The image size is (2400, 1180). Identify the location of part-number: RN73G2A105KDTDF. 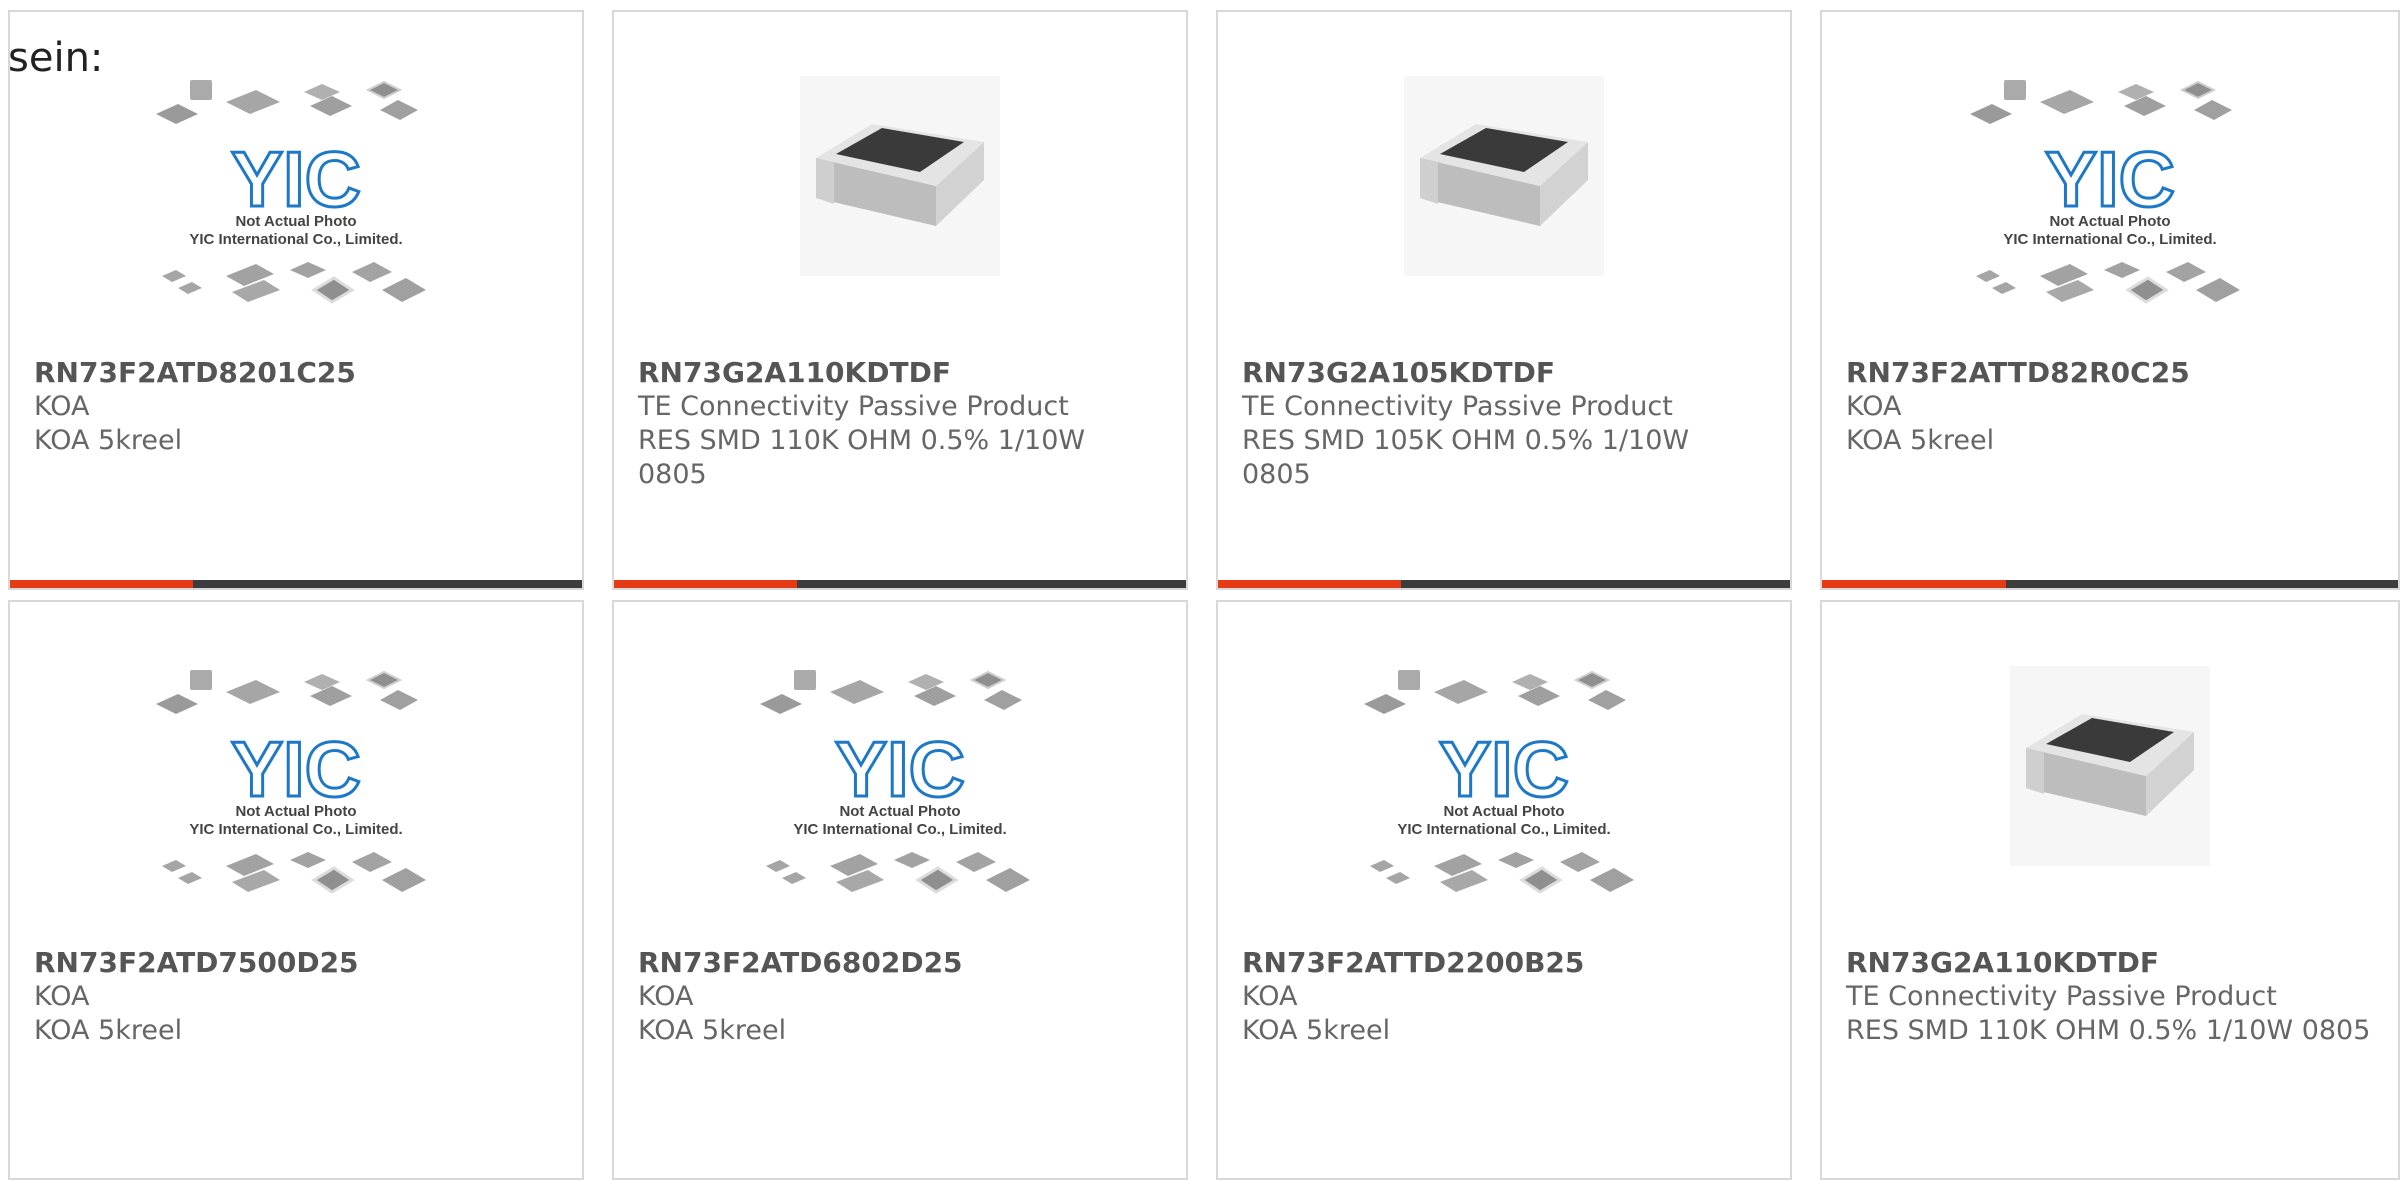
(1504, 373).